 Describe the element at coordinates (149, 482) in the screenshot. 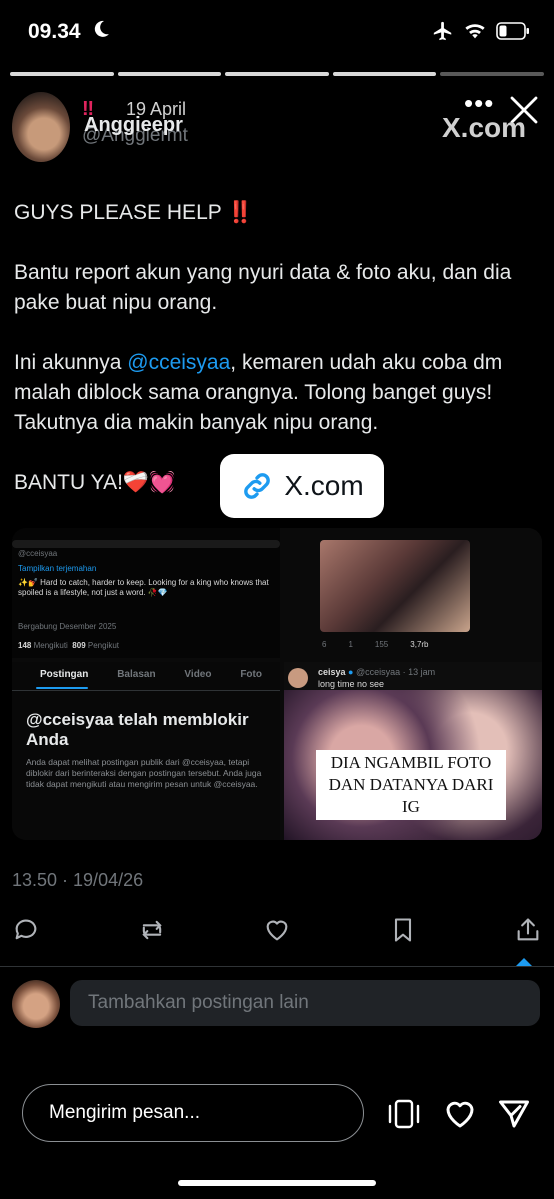

I see `heart-emoji: ❤️‍🩹💓` at that location.